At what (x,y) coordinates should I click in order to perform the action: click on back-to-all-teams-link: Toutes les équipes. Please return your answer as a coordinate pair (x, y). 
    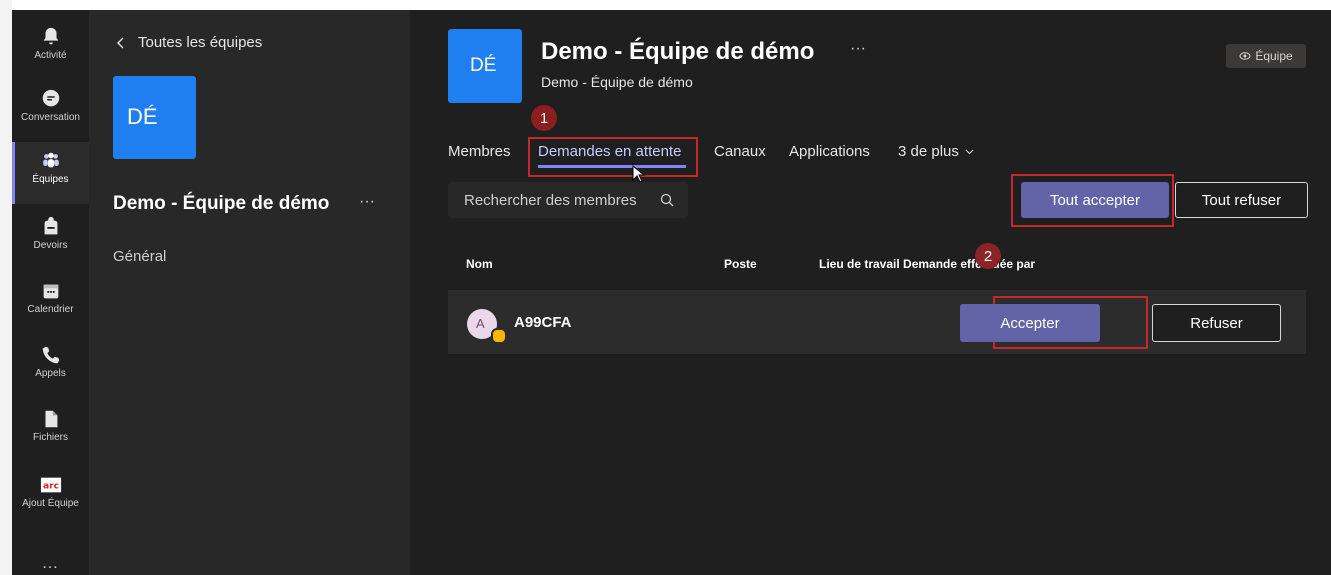
    Looking at the image, I should click on (189, 42).